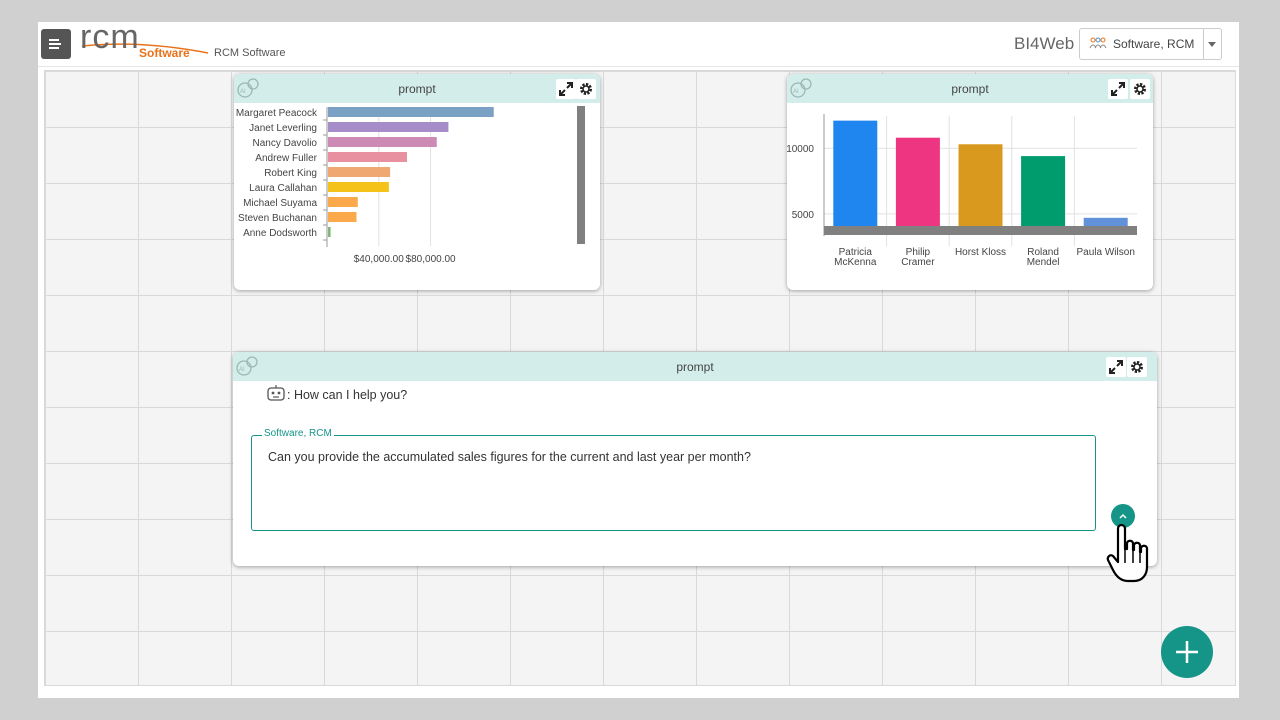  I want to click on x-tick-label: $40,000.00, so click(379, 259).